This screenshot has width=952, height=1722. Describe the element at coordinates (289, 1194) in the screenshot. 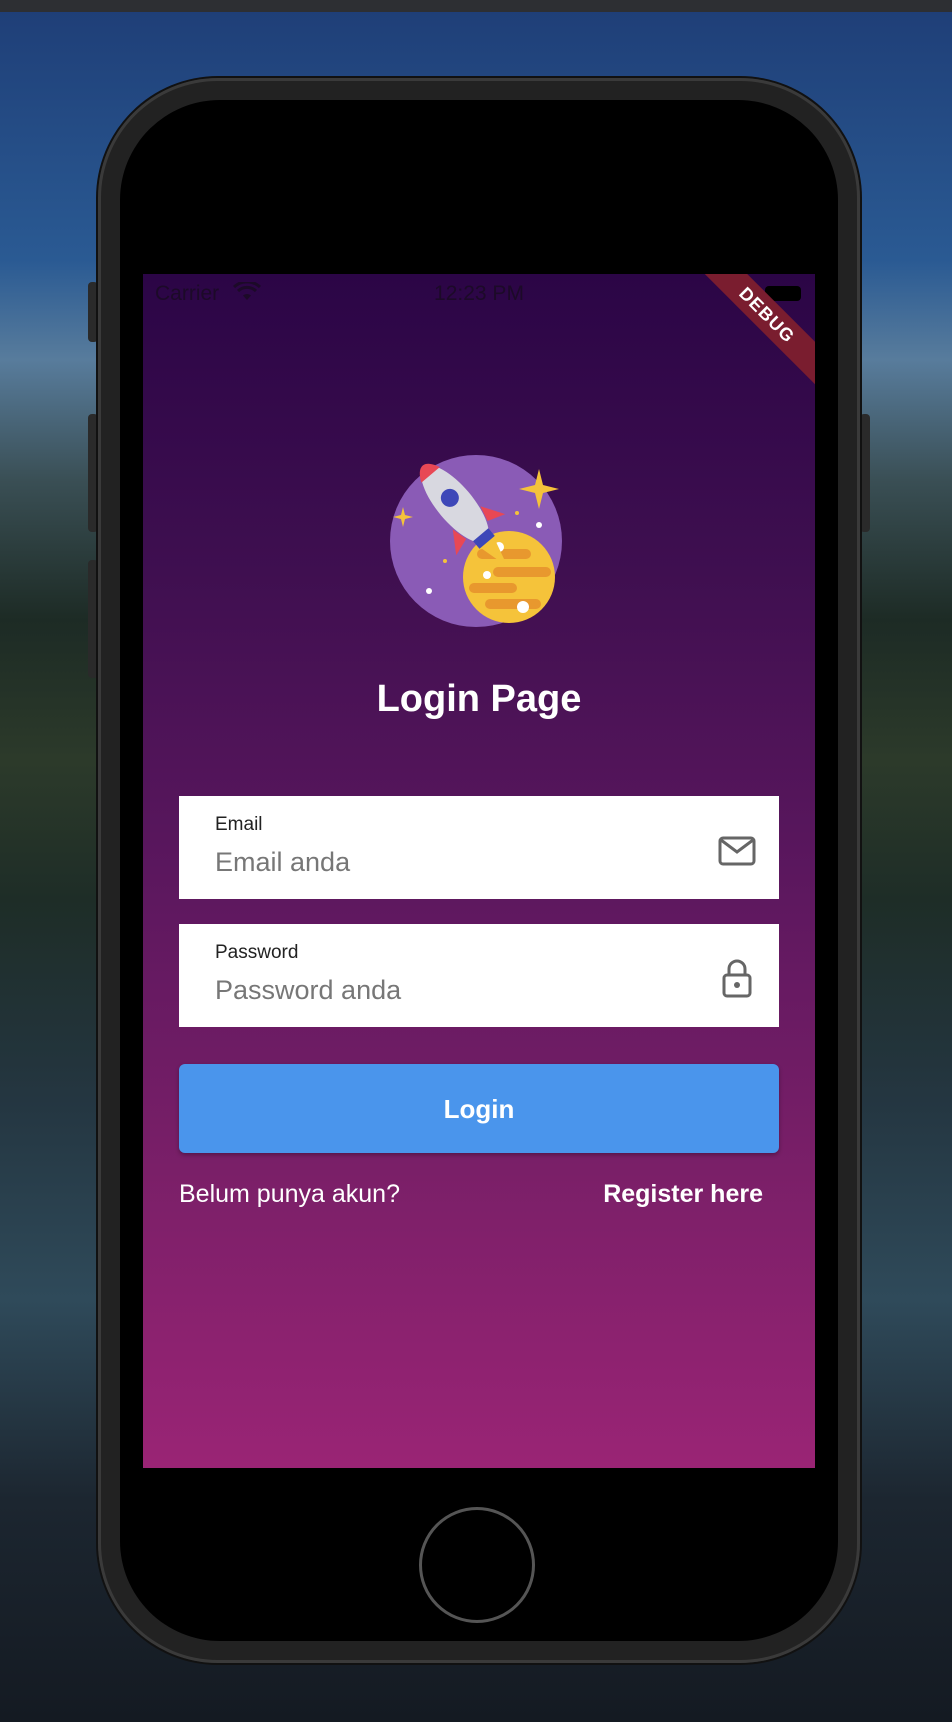

I see `signup-prompt: Belum punya akun?` at that location.